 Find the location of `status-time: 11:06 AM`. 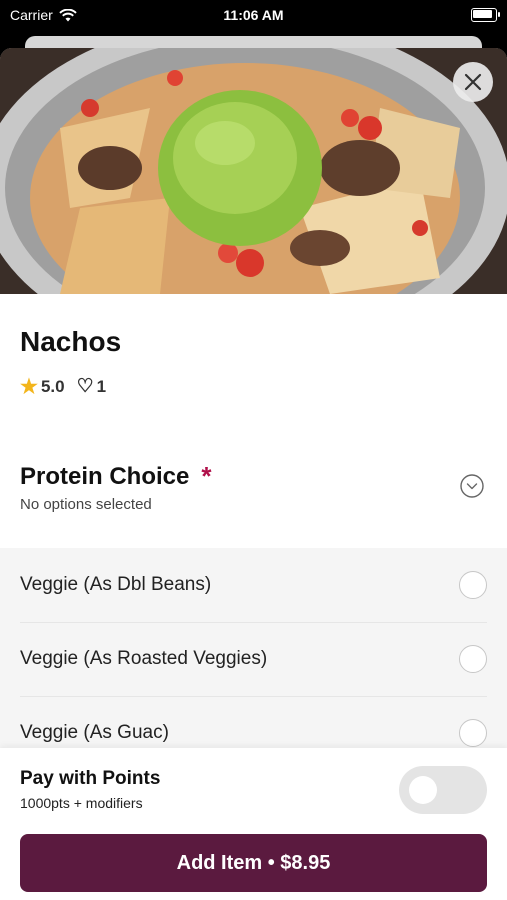

status-time: 11:06 AM is located at coordinates (253, 15).